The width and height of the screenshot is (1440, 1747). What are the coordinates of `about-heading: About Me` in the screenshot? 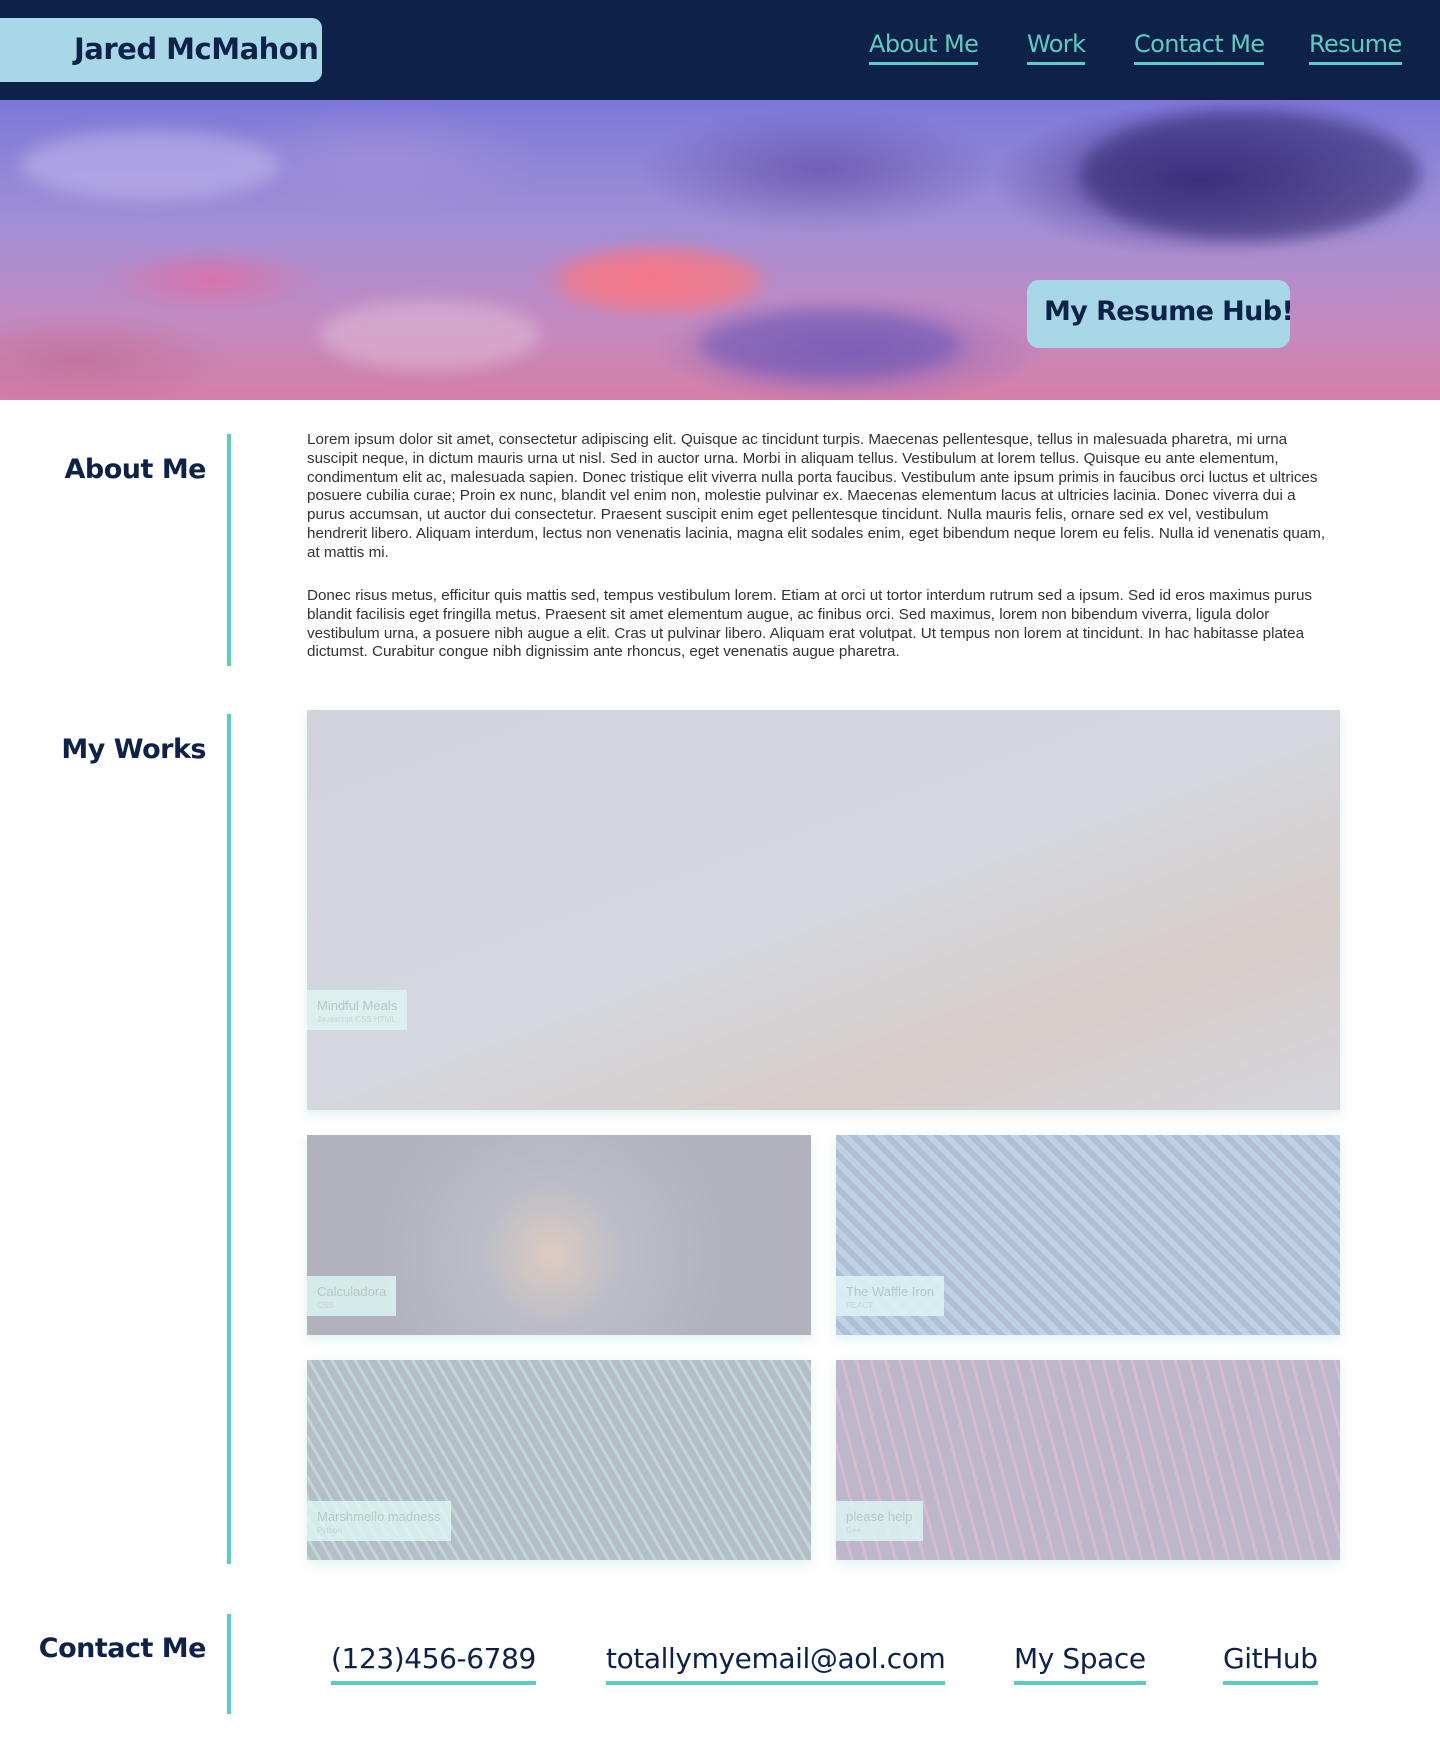 It's located at (135, 469).